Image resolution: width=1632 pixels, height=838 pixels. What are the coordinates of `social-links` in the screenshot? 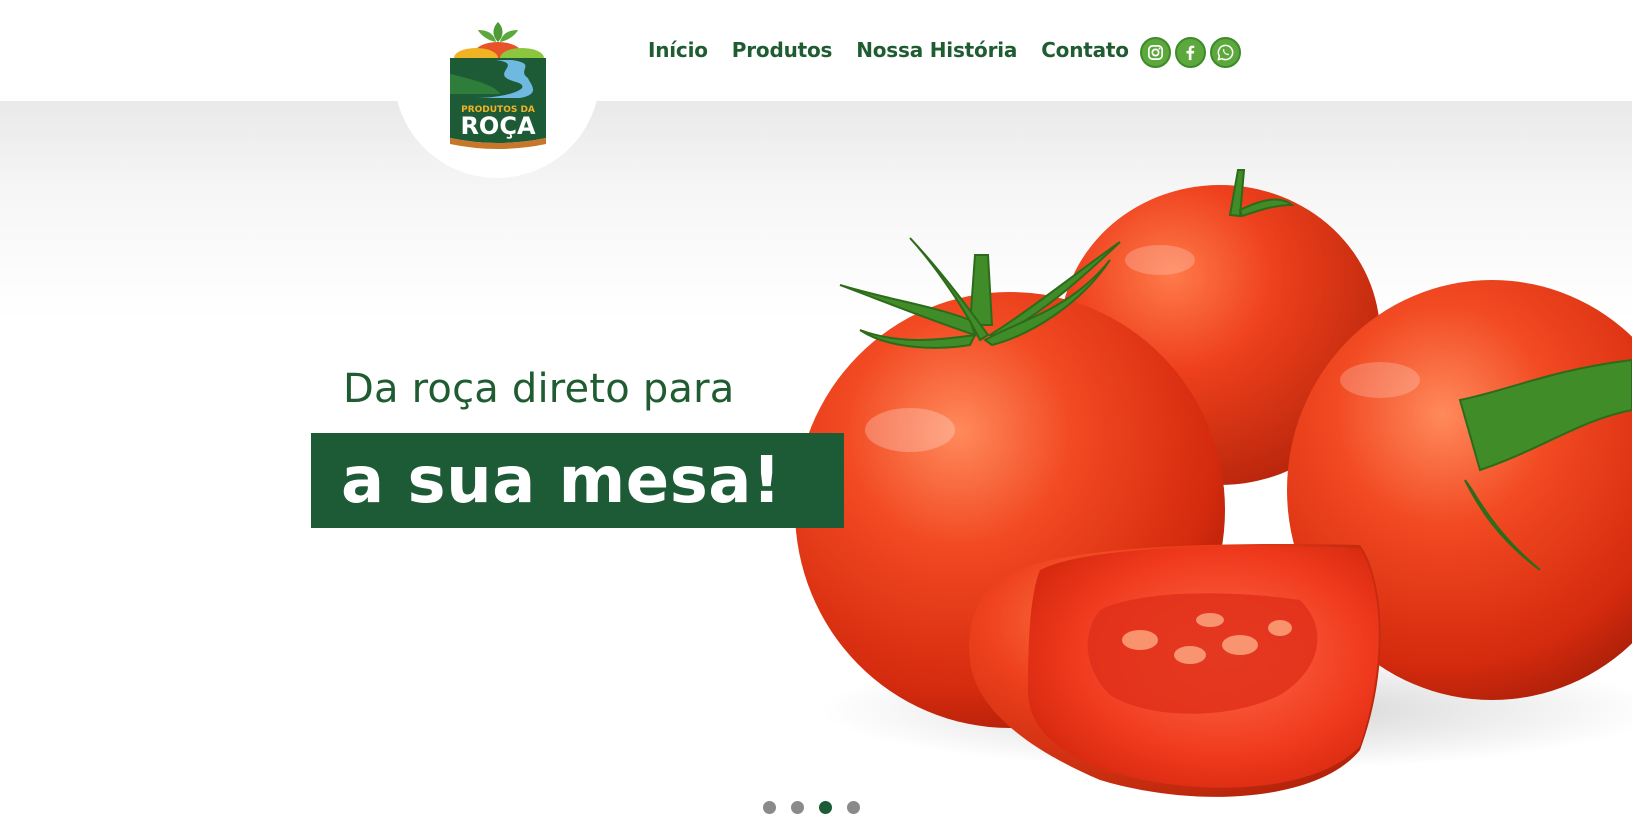 It's located at (1190, 52).